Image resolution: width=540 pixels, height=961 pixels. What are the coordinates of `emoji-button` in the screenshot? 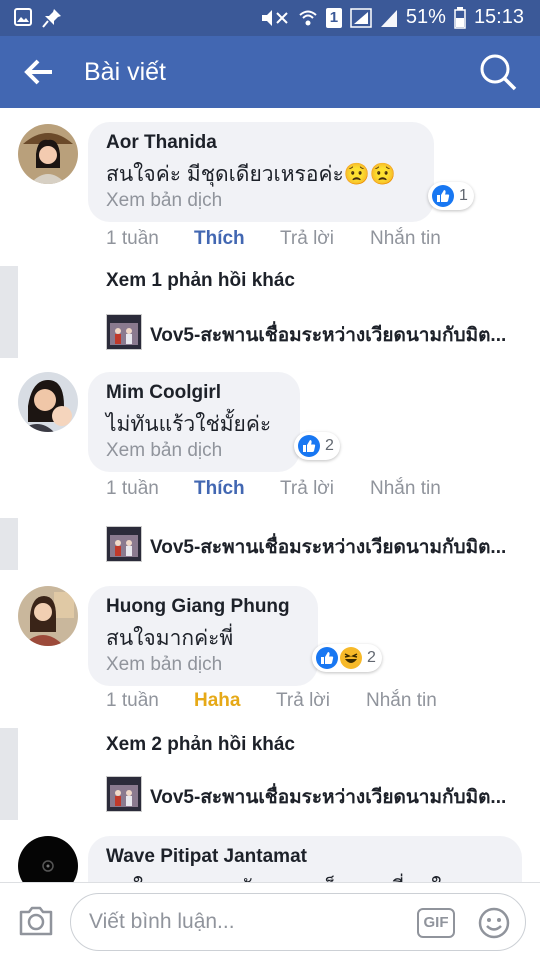 It's located at (494, 923).